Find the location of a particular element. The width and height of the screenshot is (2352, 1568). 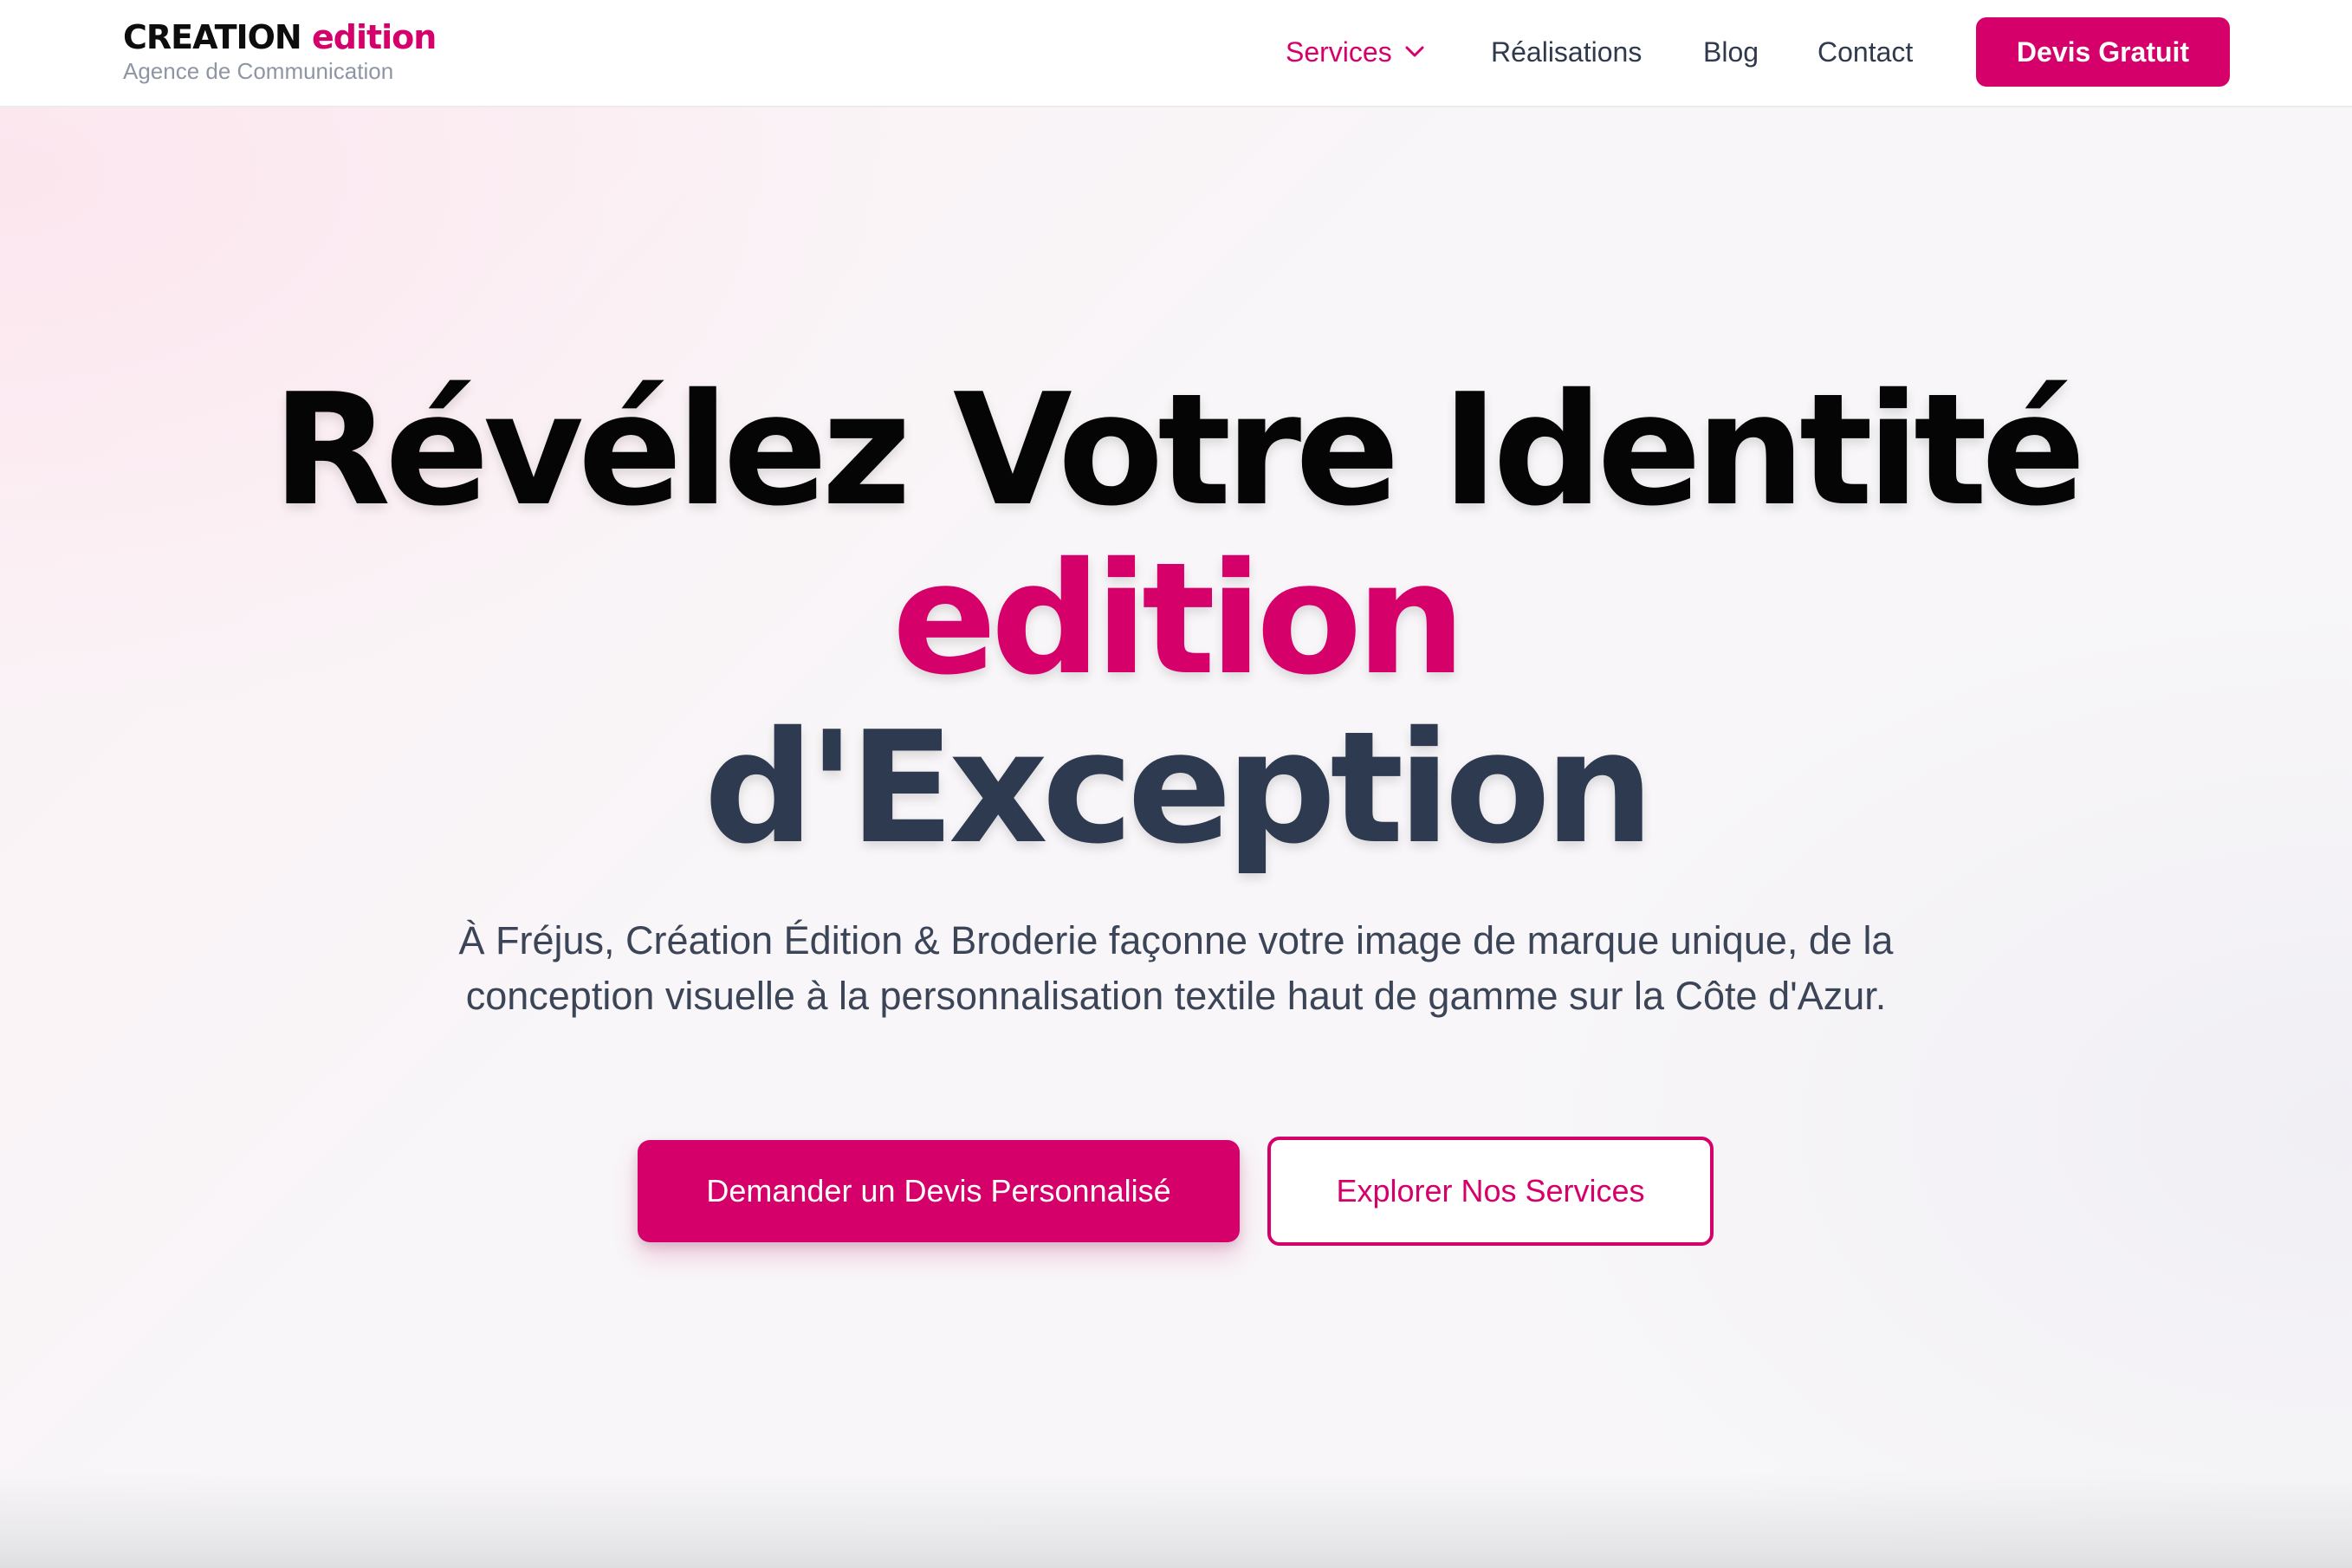

brand-name-accent: edition is located at coordinates (374, 37).